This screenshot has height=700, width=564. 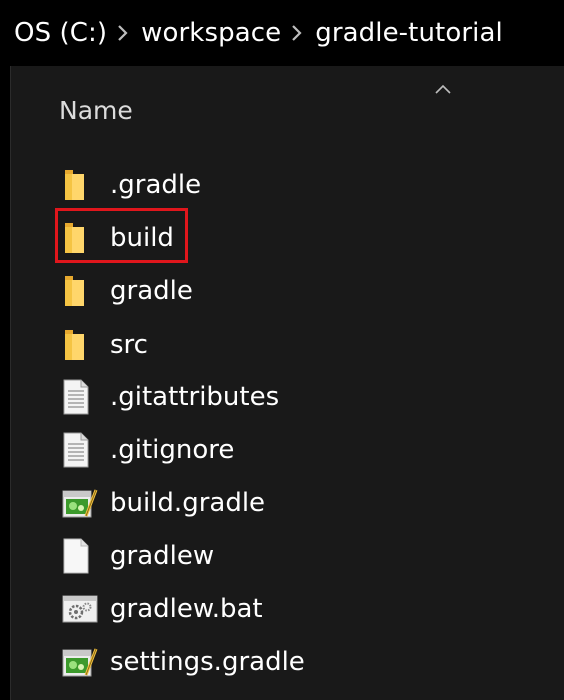 What do you see at coordinates (443, 87) in the screenshot?
I see `sort-ascending-icon` at bounding box center [443, 87].